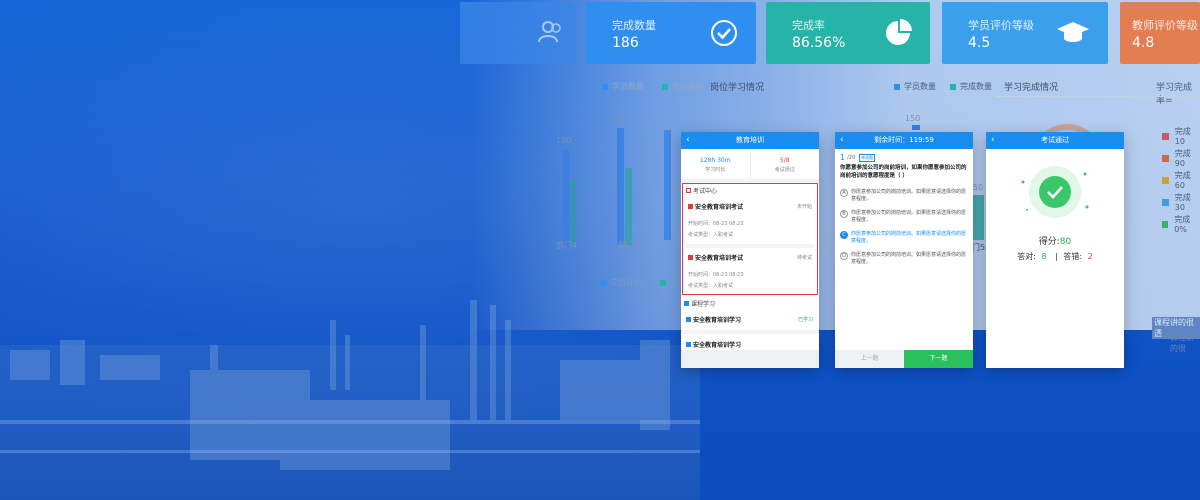 Image resolution: width=1200 pixels, height=500 pixels. What do you see at coordinates (643, 282) in the screenshot?
I see `legend-bottom: 学员评价 教师` at bounding box center [643, 282].